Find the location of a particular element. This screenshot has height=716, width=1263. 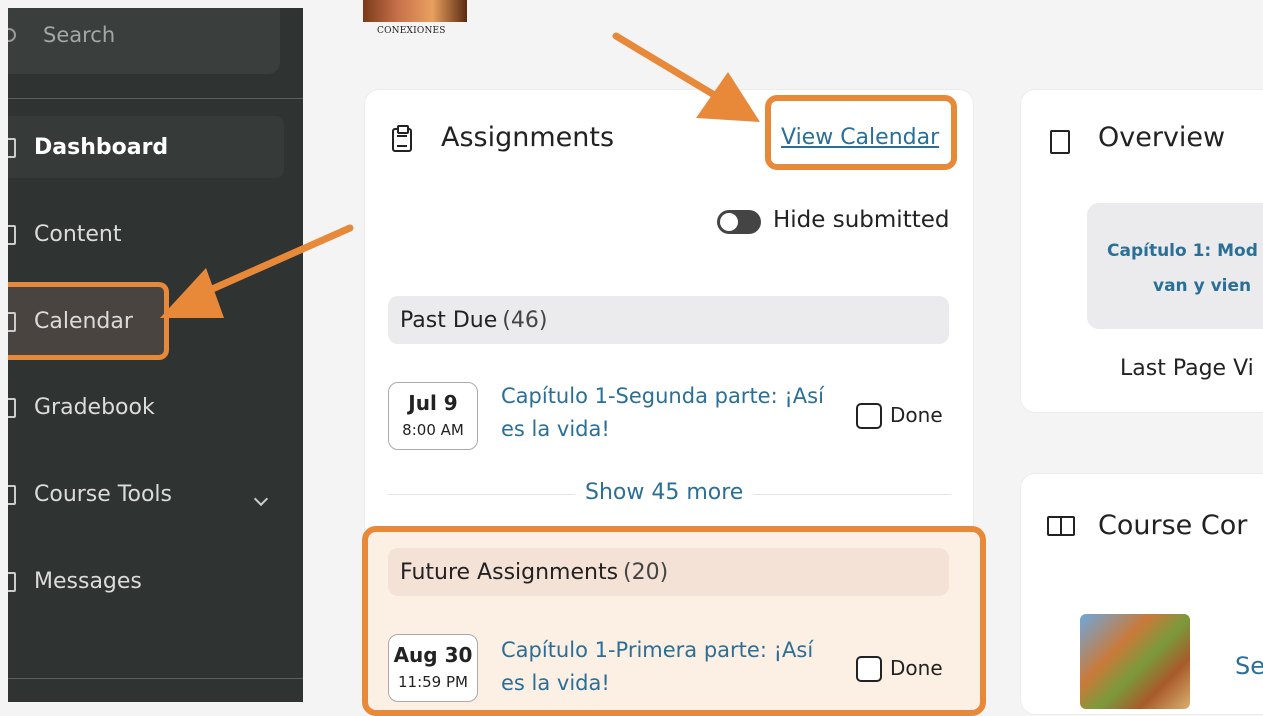

sidebar-item-calendar: Calendar is located at coordinates (83, 321).